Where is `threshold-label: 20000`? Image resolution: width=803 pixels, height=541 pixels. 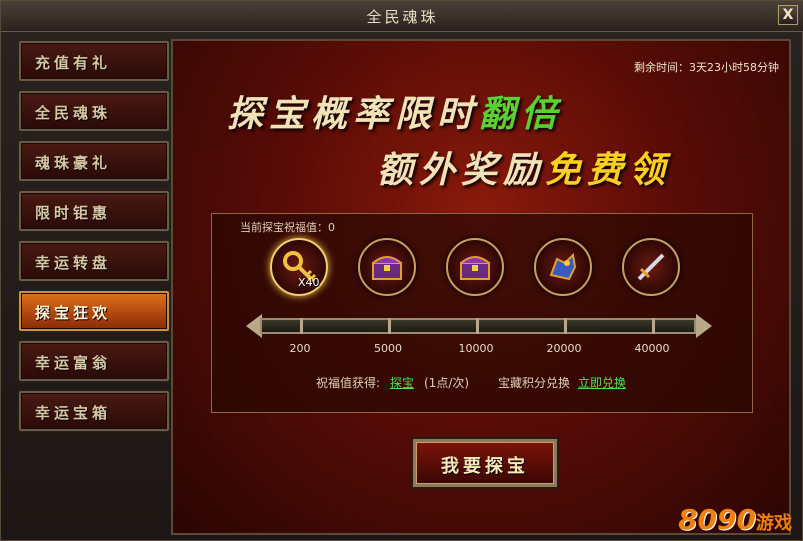
threshold-label: 20000 is located at coordinates (564, 348).